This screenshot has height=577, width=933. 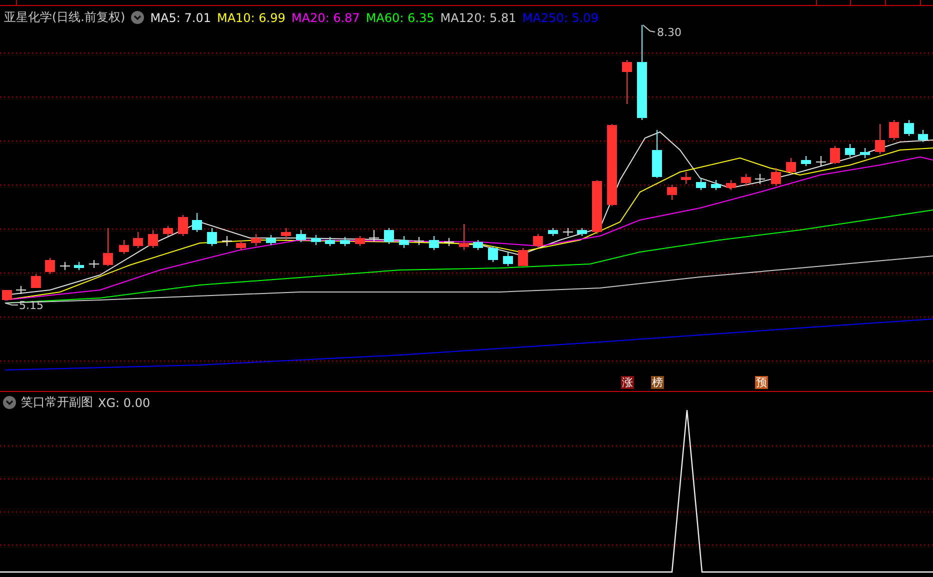 What do you see at coordinates (180, 17) in the screenshot?
I see `ma-reading: MA5: 7.01` at bounding box center [180, 17].